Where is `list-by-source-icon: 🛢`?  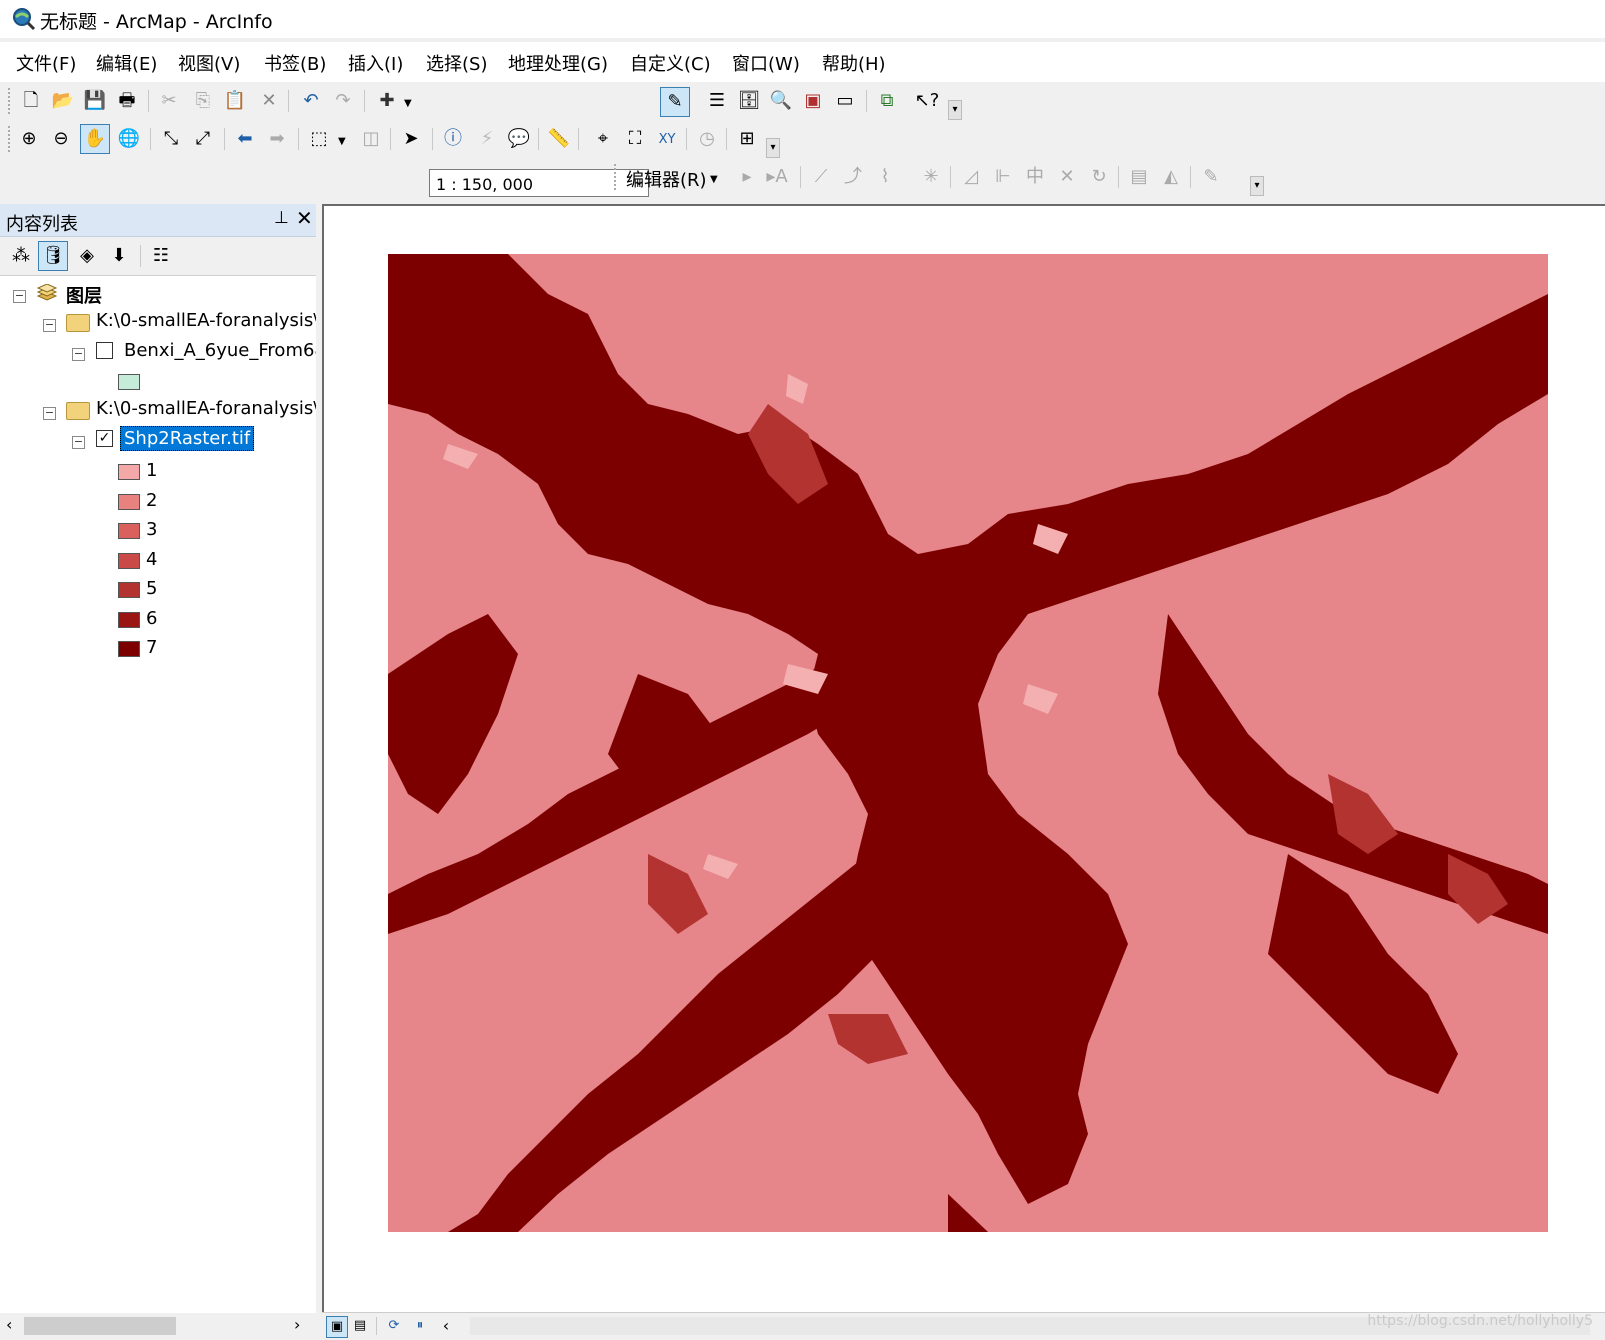
list-by-source-icon: 🛢 is located at coordinates (53, 256).